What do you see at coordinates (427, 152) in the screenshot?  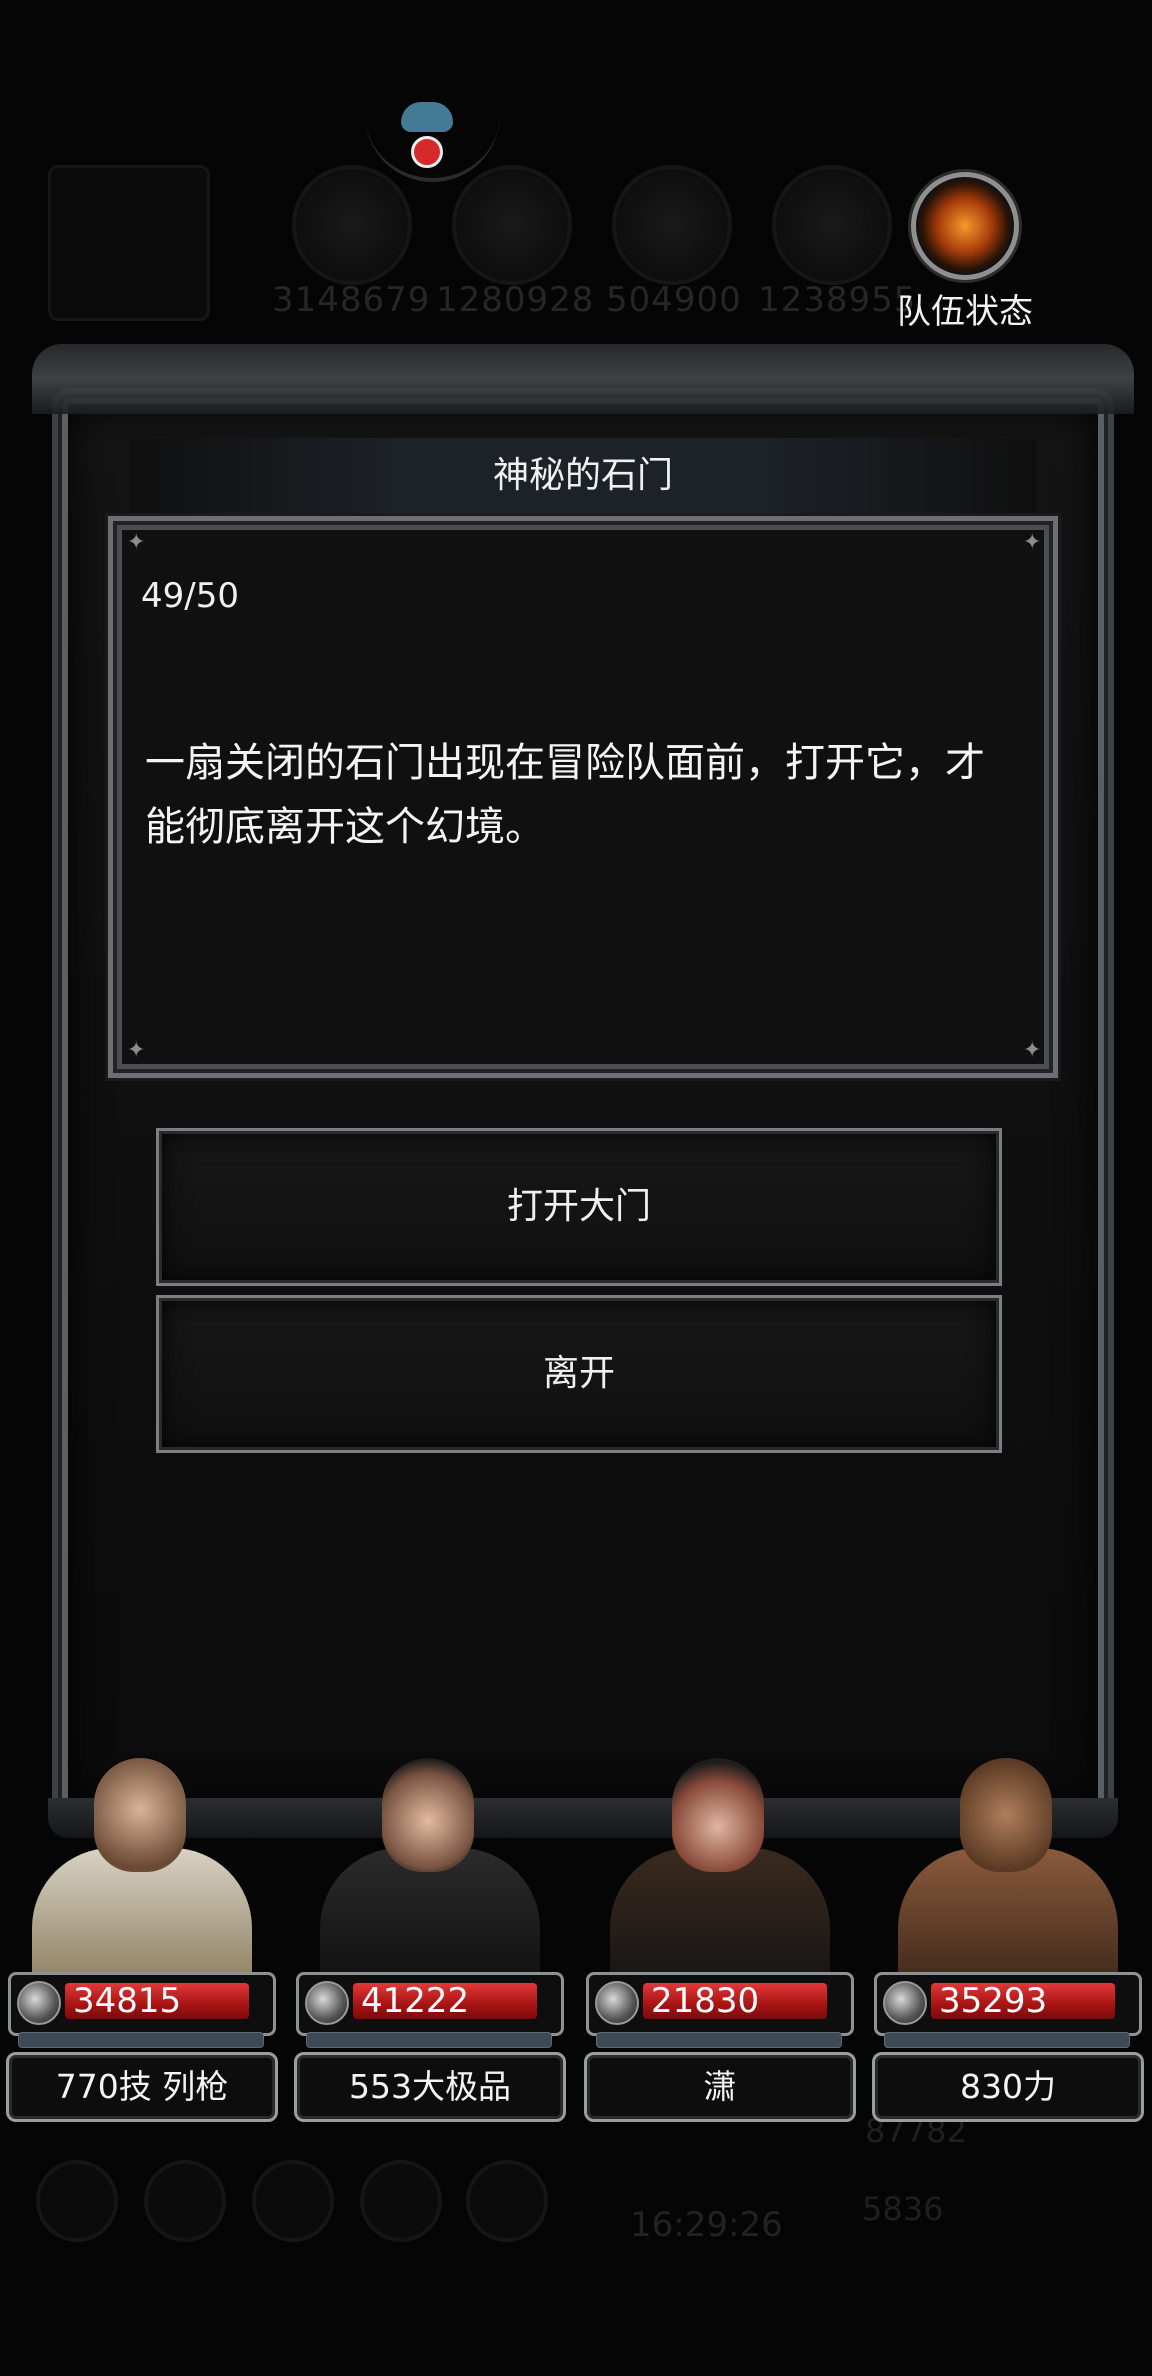 I see `notification-dot-icon` at bounding box center [427, 152].